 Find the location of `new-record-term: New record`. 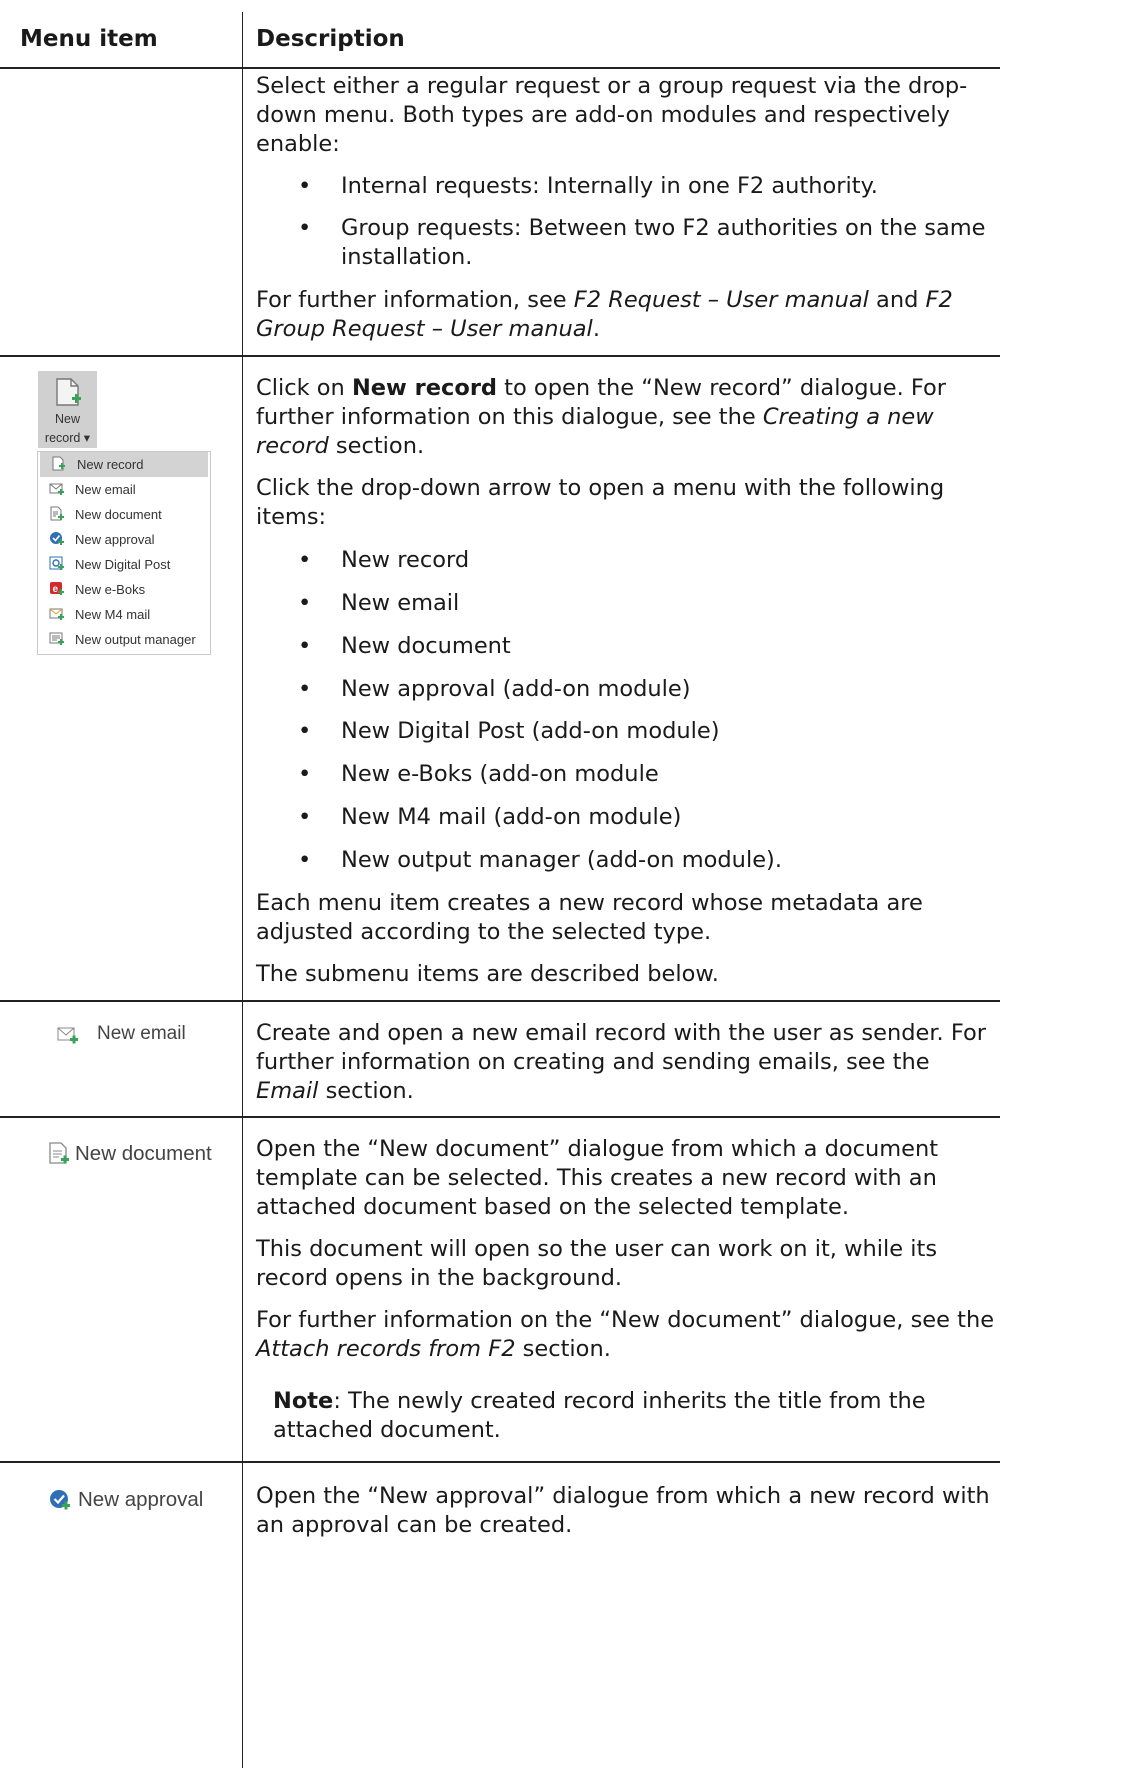

new-record-term: New record is located at coordinates (424, 388).